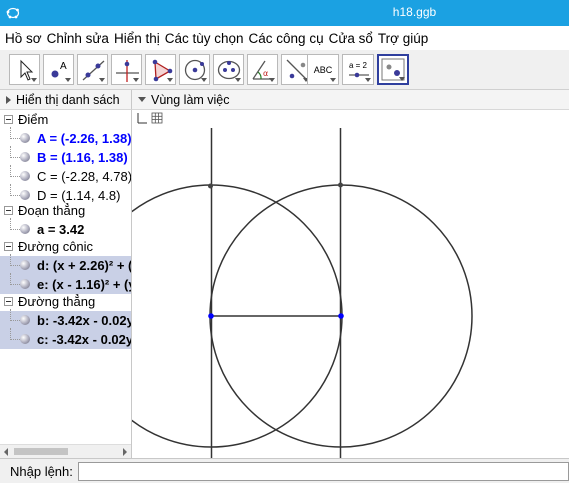  I want to click on point-c, so click(210, 186).